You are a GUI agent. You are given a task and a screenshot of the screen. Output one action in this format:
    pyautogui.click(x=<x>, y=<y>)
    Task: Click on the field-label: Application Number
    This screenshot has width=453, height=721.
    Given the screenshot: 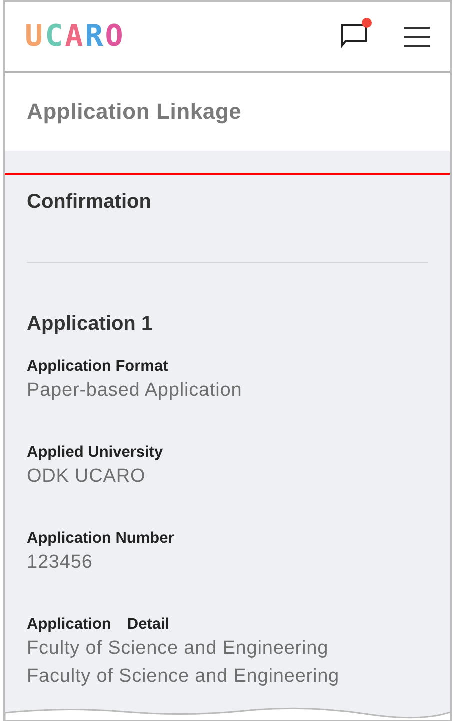 What is the action you would take?
    pyautogui.click(x=101, y=539)
    